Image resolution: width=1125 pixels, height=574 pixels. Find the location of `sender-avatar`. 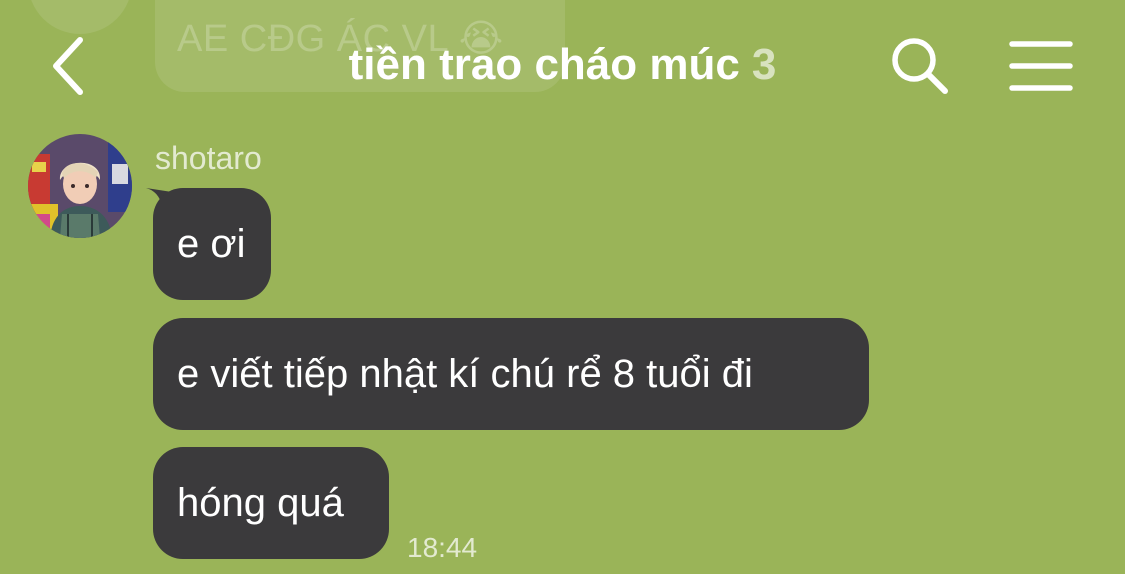

sender-avatar is located at coordinates (80, 186).